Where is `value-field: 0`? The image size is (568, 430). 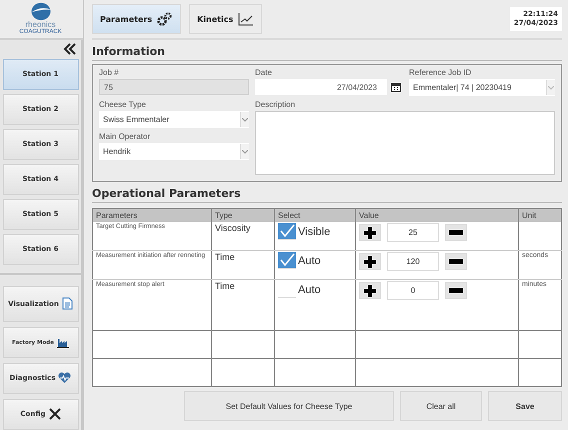 value-field: 0 is located at coordinates (413, 290).